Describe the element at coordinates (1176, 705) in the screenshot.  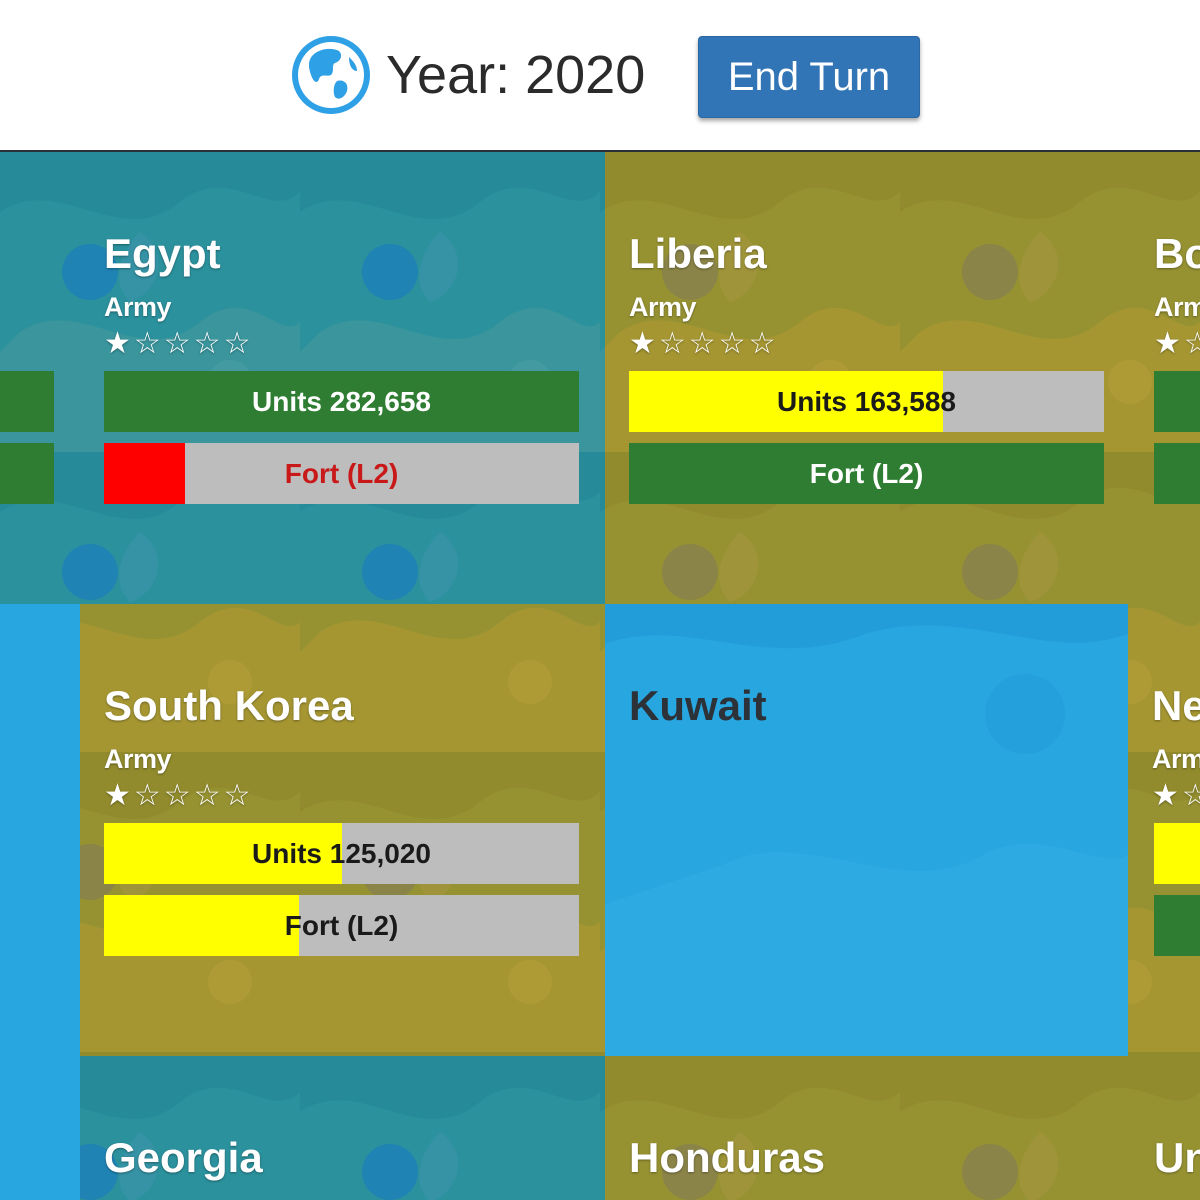
I see `country-name: Ne` at that location.